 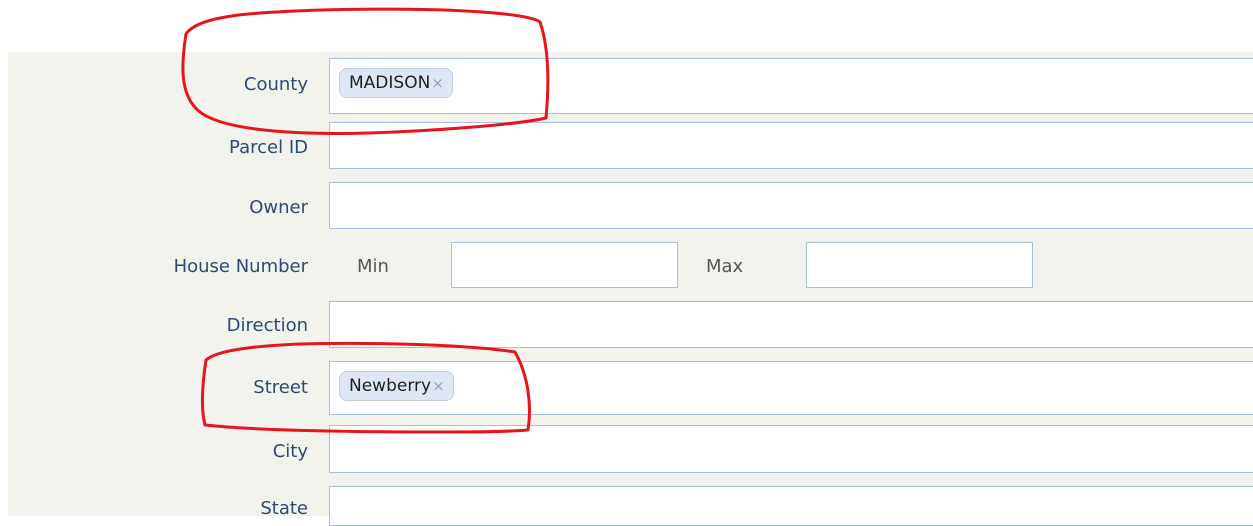 I want to click on house-number-max-label: Max, so click(x=725, y=266).